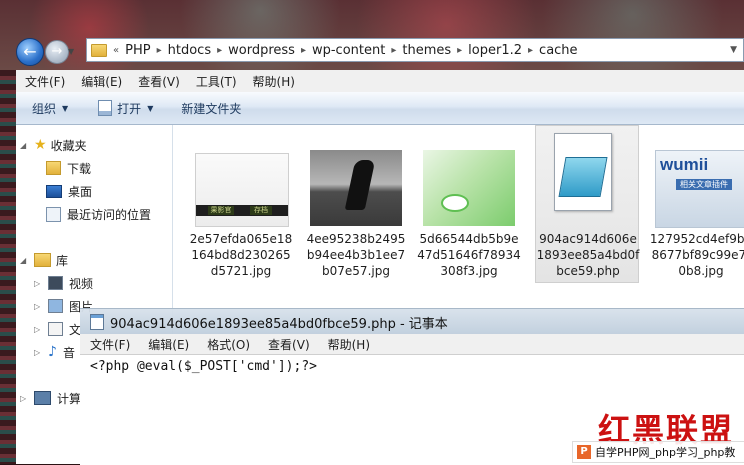 The width and height of the screenshot is (744, 465). Describe the element at coordinates (696, 255) in the screenshot. I see `file-name: 127952cd4ef9b08677bf89c99e7f0b8.jpg` at that location.